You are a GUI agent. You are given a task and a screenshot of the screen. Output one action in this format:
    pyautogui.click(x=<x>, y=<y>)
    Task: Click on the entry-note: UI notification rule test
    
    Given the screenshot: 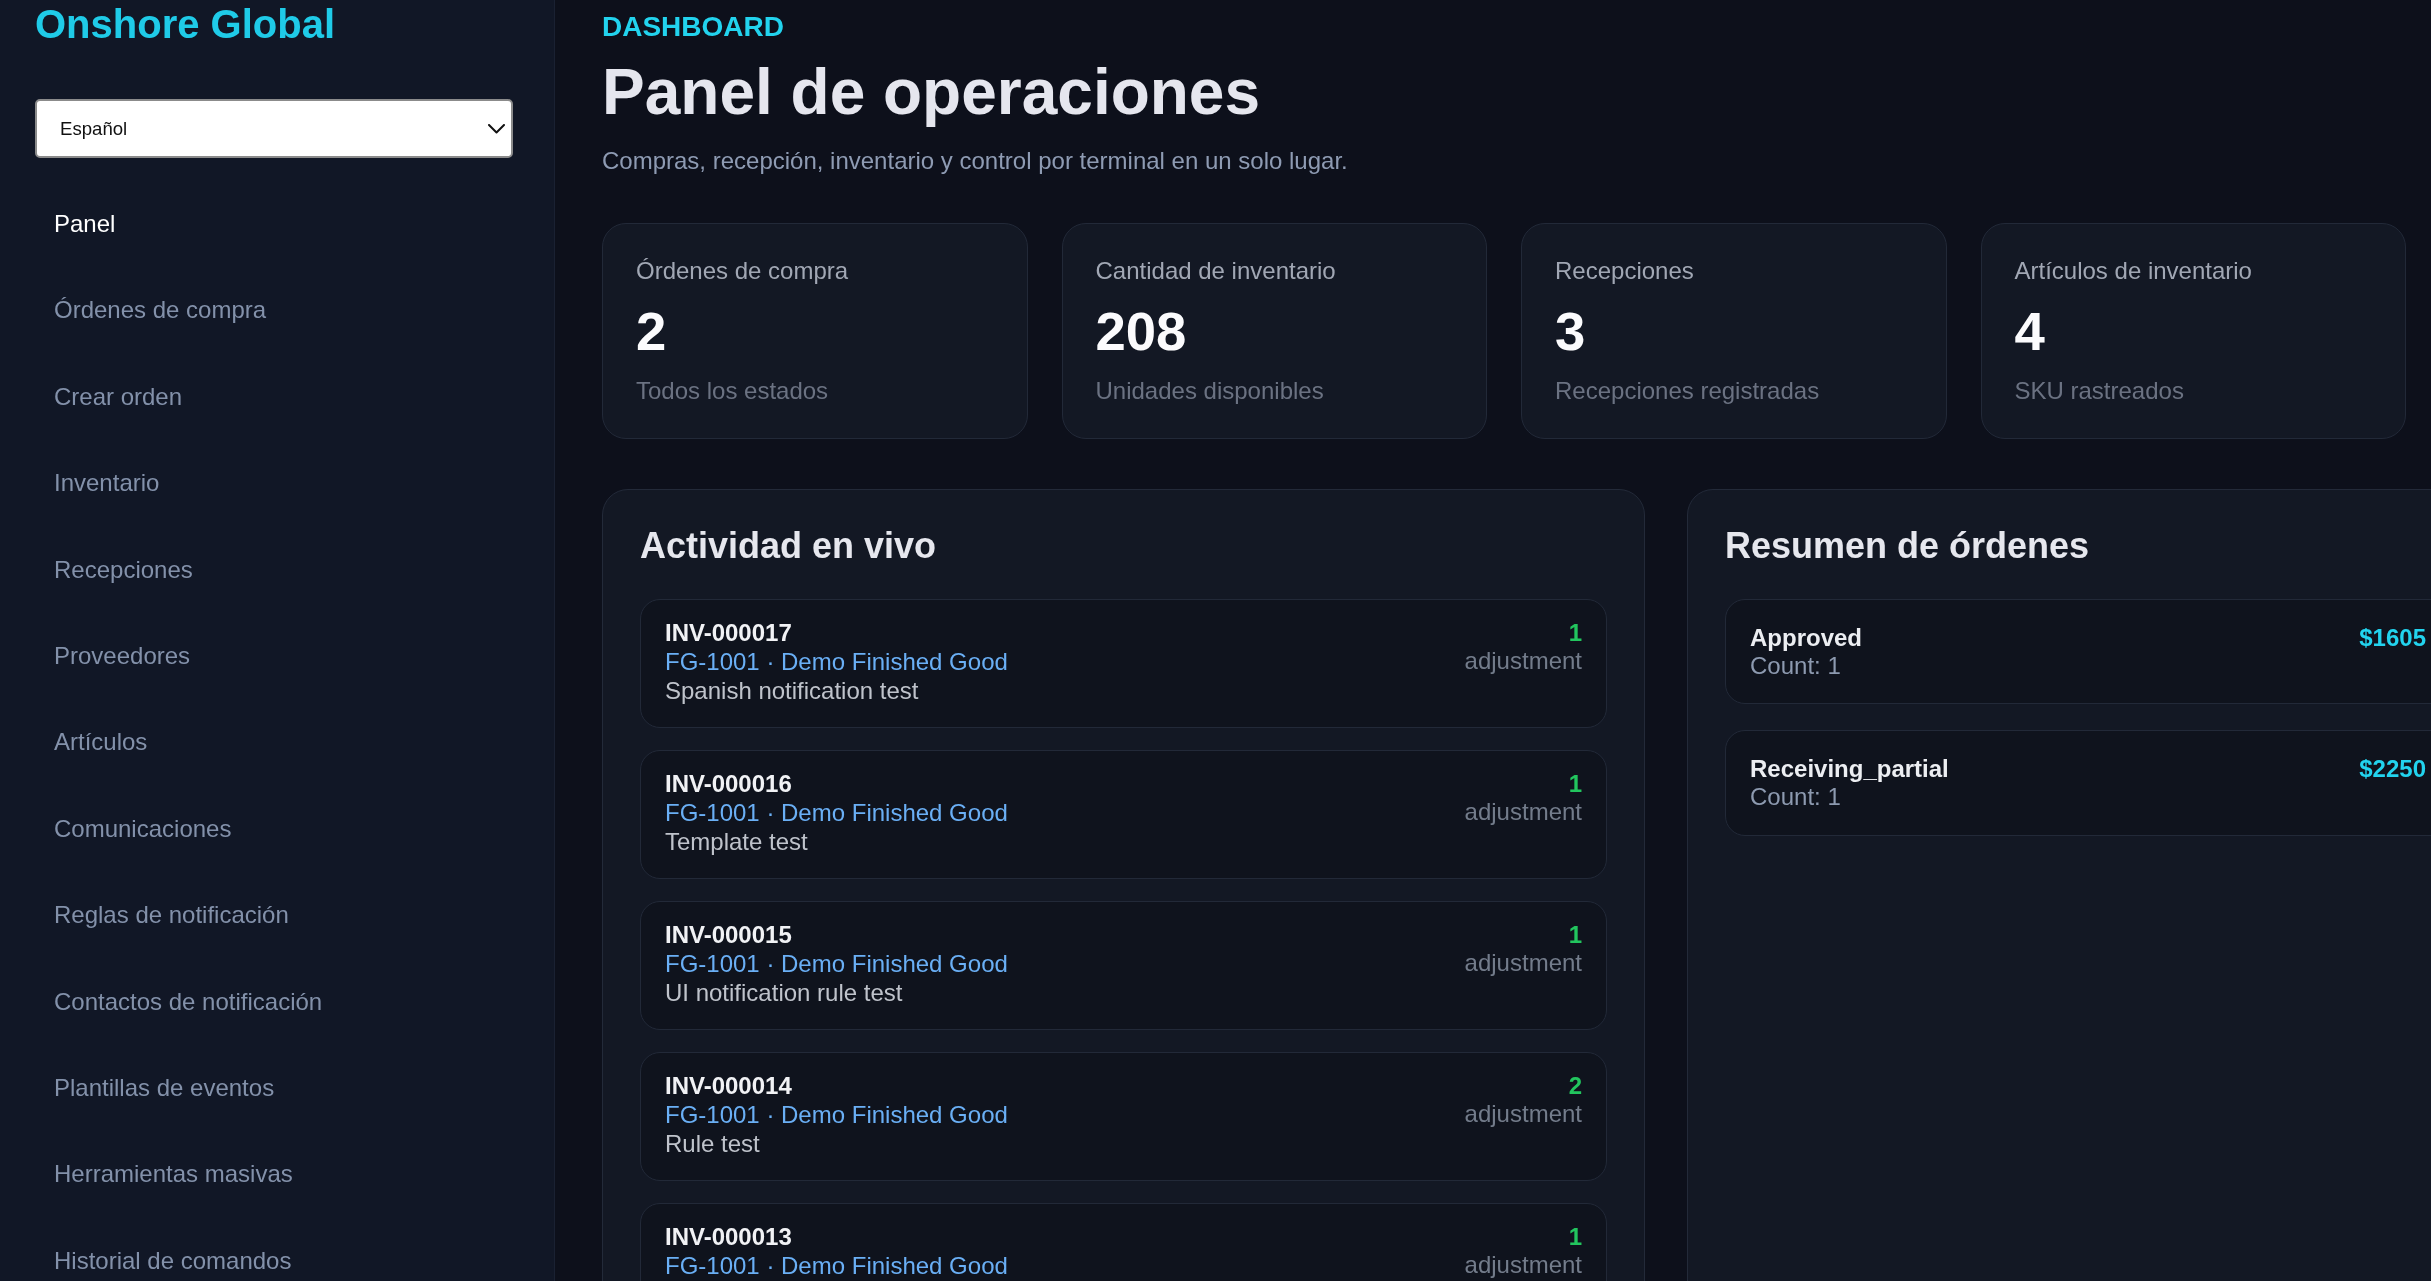 What is the action you would take?
    pyautogui.click(x=784, y=993)
    